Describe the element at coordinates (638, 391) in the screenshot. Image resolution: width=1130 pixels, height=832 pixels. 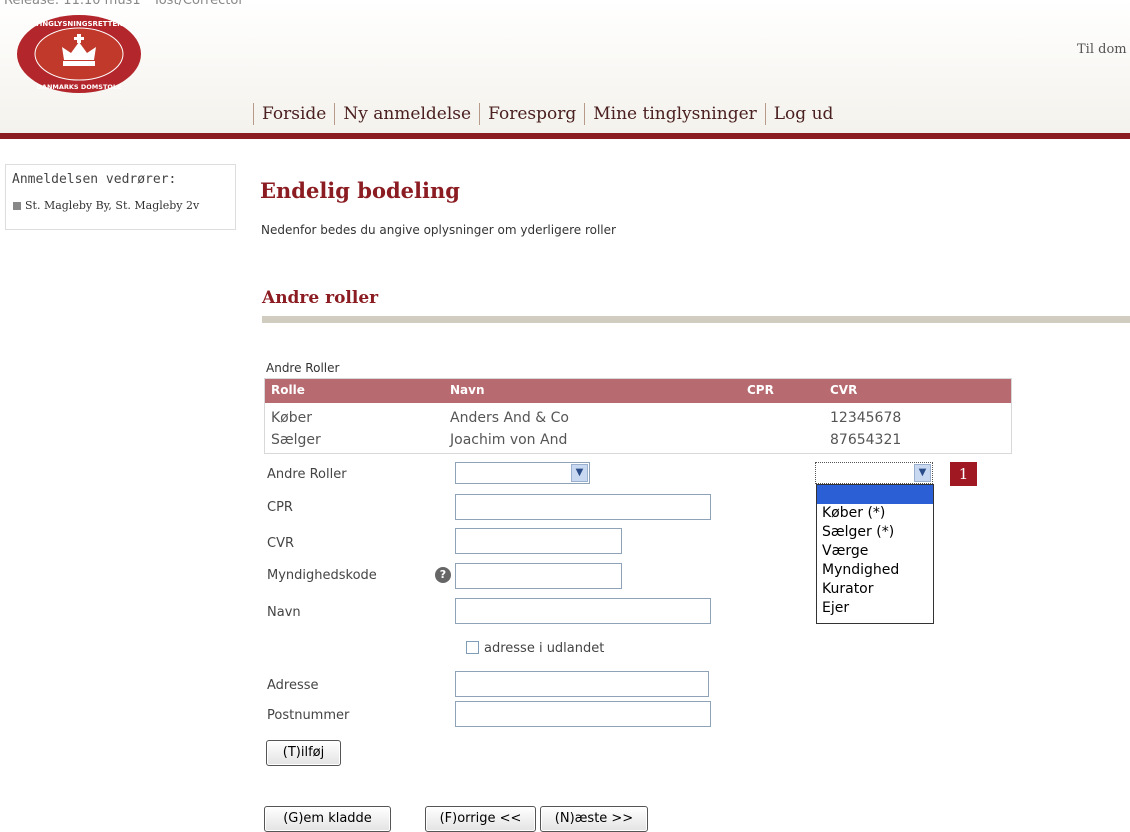
I see `table-header: Rolle Navn CPR CVR` at that location.